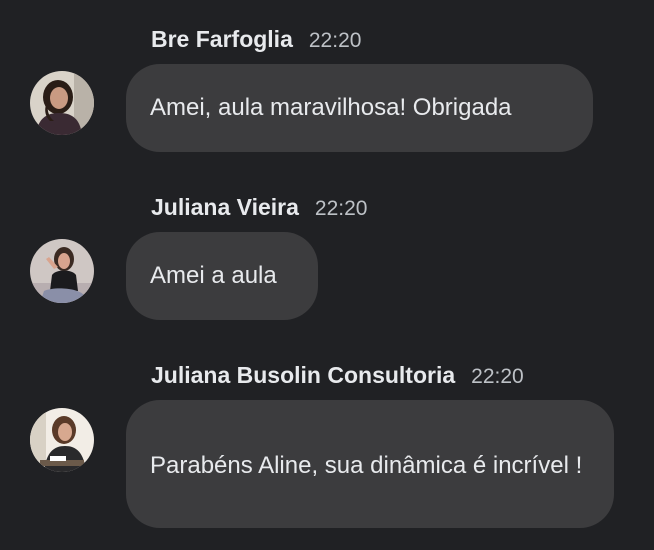  I want to click on message-header: Bre Farfoglia 22:20, so click(256, 39).